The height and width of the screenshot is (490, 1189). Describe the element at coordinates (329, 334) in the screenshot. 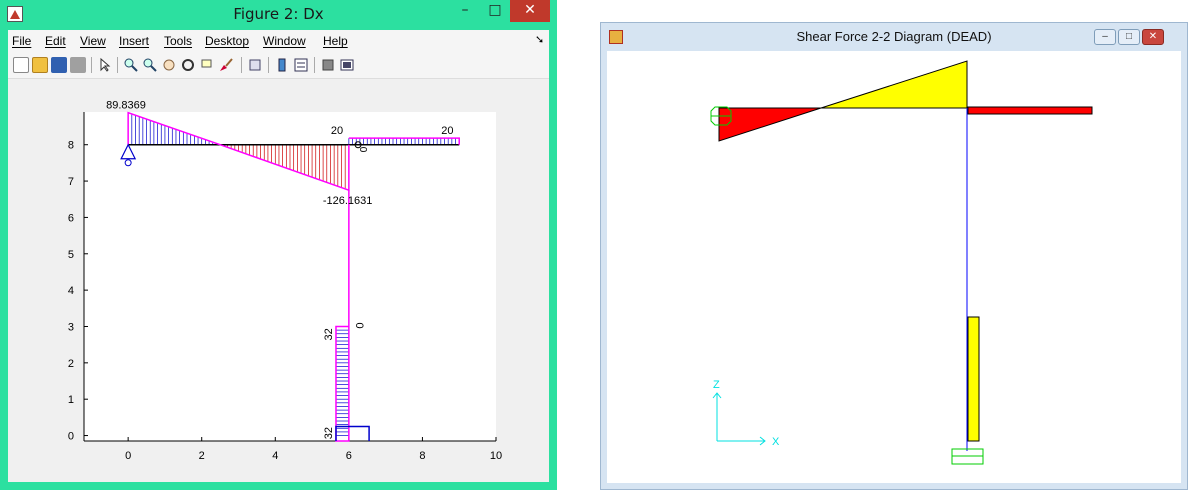

I see `column-top-label: 32` at that location.